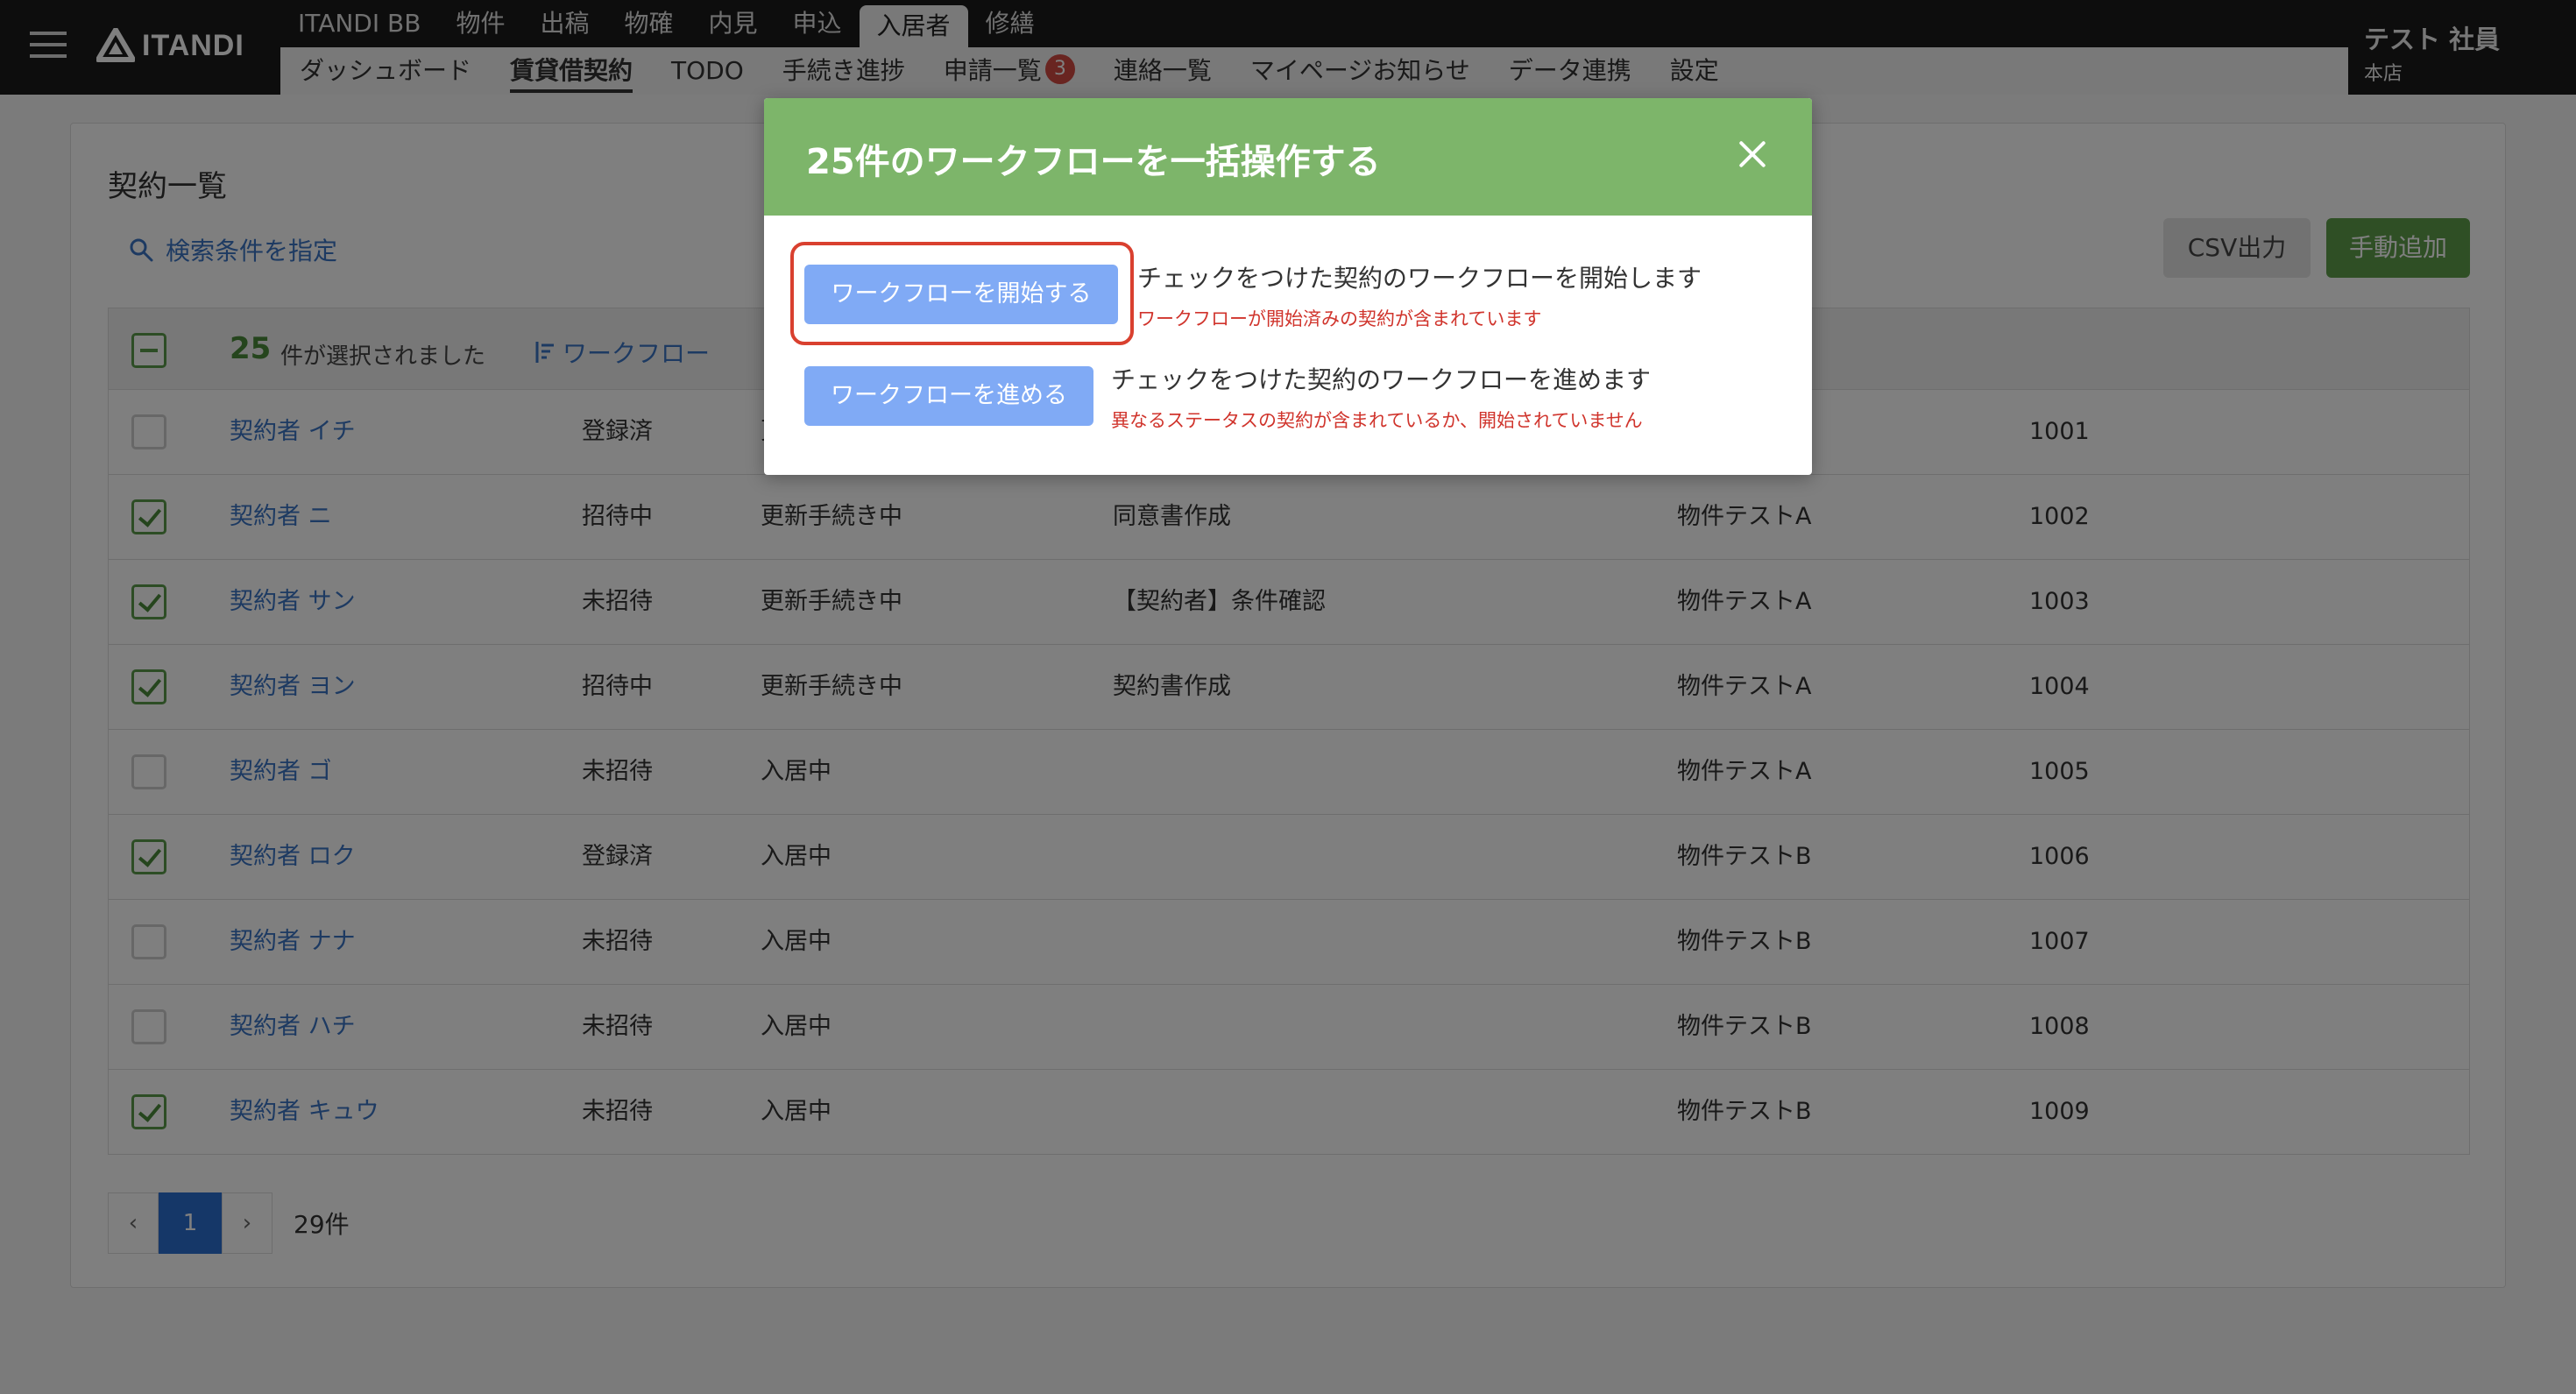 Image resolution: width=2576 pixels, height=1394 pixels. Describe the element at coordinates (1752, 154) in the screenshot. I see `close-icon` at that location.